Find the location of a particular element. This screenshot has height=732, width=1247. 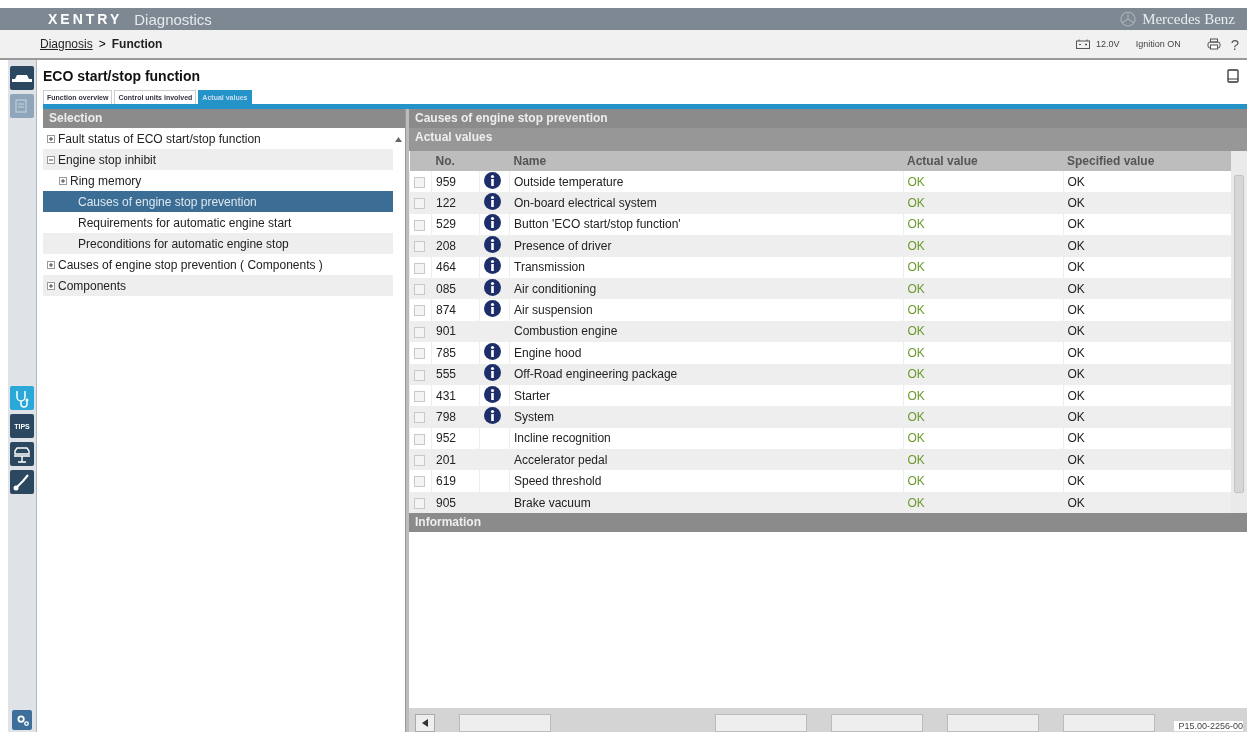

table-cell: Transmission is located at coordinates (706, 267).